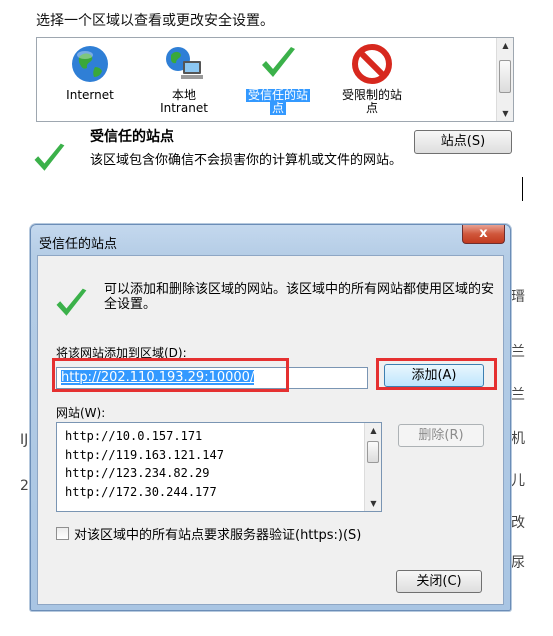 The height and width of the screenshot is (636, 553). I want to click on zone-internet: Internet, so click(90, 82).